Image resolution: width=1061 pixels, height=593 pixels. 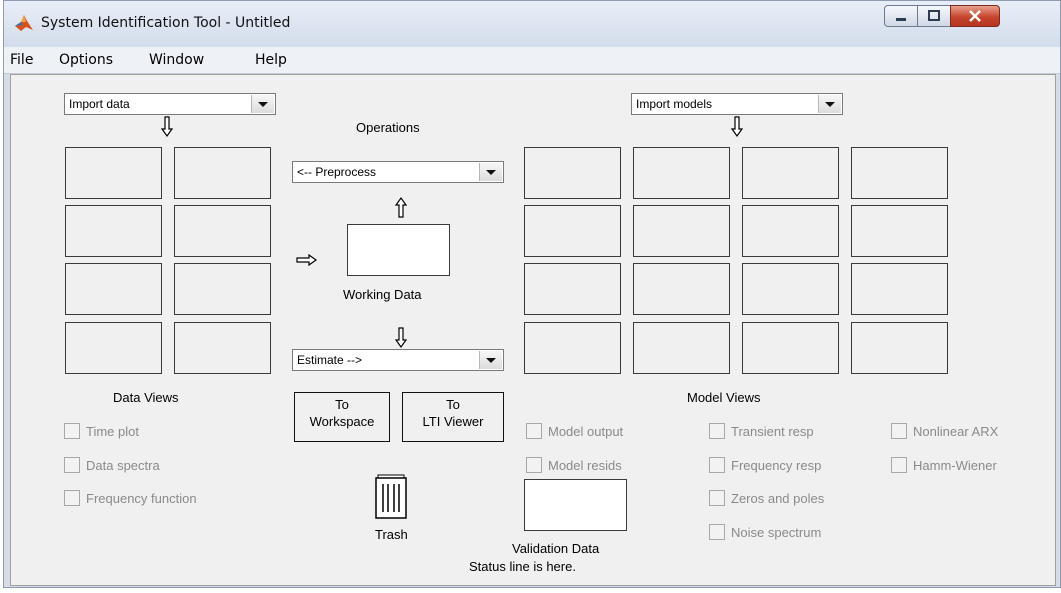 I want to click on minimize-icon, so click(x=901, y=19).